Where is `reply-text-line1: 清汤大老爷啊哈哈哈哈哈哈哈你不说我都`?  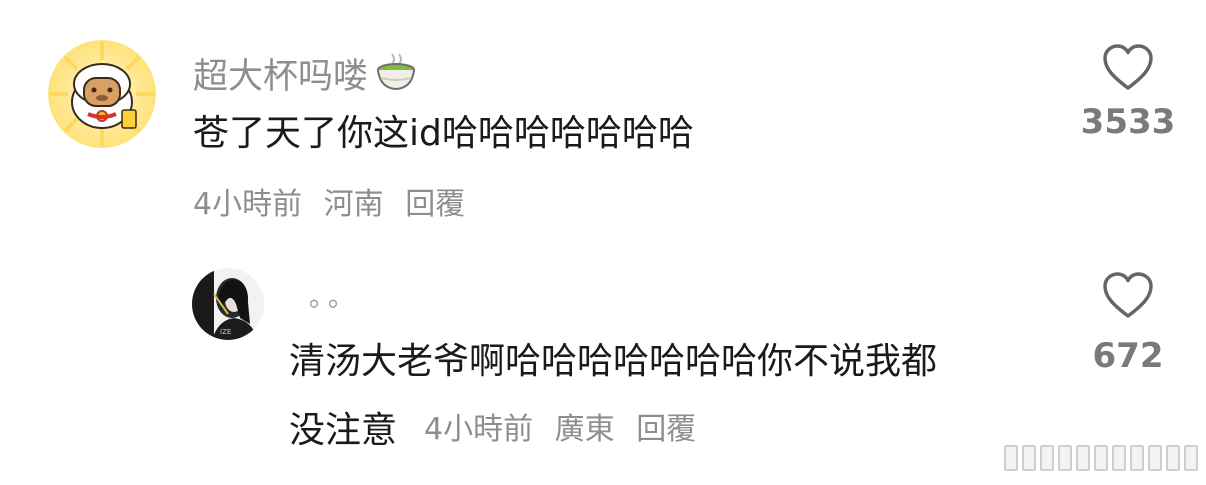
reply-text-line1: 清汤大老爷啊哈哈哈哈哈哈哈你不说我都 is located at coordinates (613, 361).